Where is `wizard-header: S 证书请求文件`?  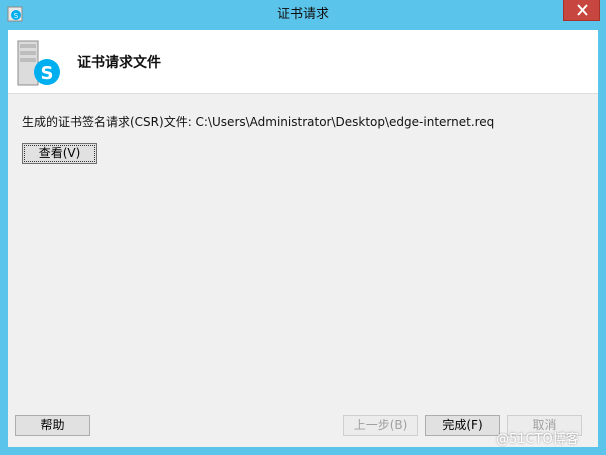 wizard-header: S 证书请求文件 is located at coordinates (303, 62).